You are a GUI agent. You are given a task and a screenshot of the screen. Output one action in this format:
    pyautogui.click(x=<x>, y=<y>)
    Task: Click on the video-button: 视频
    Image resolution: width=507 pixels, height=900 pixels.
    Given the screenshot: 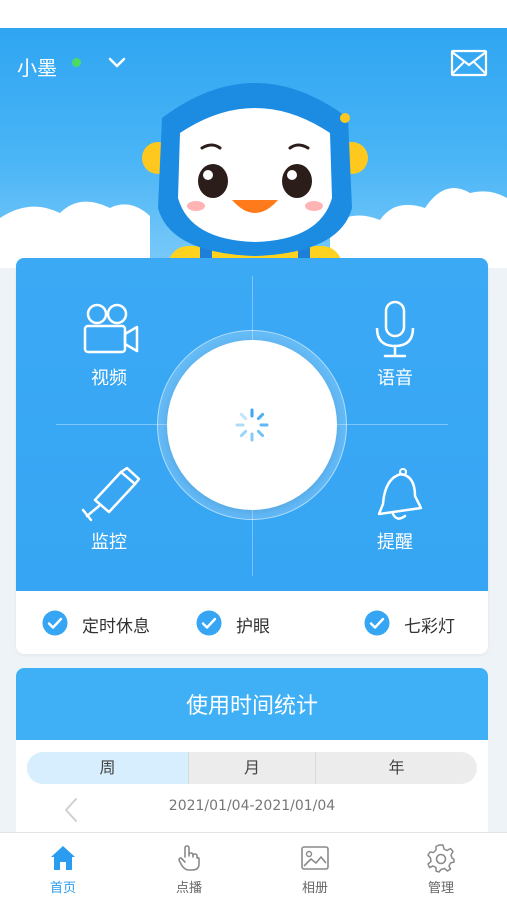 What is the action you would take?
    pyautogui.click(x=109, y=355)
    